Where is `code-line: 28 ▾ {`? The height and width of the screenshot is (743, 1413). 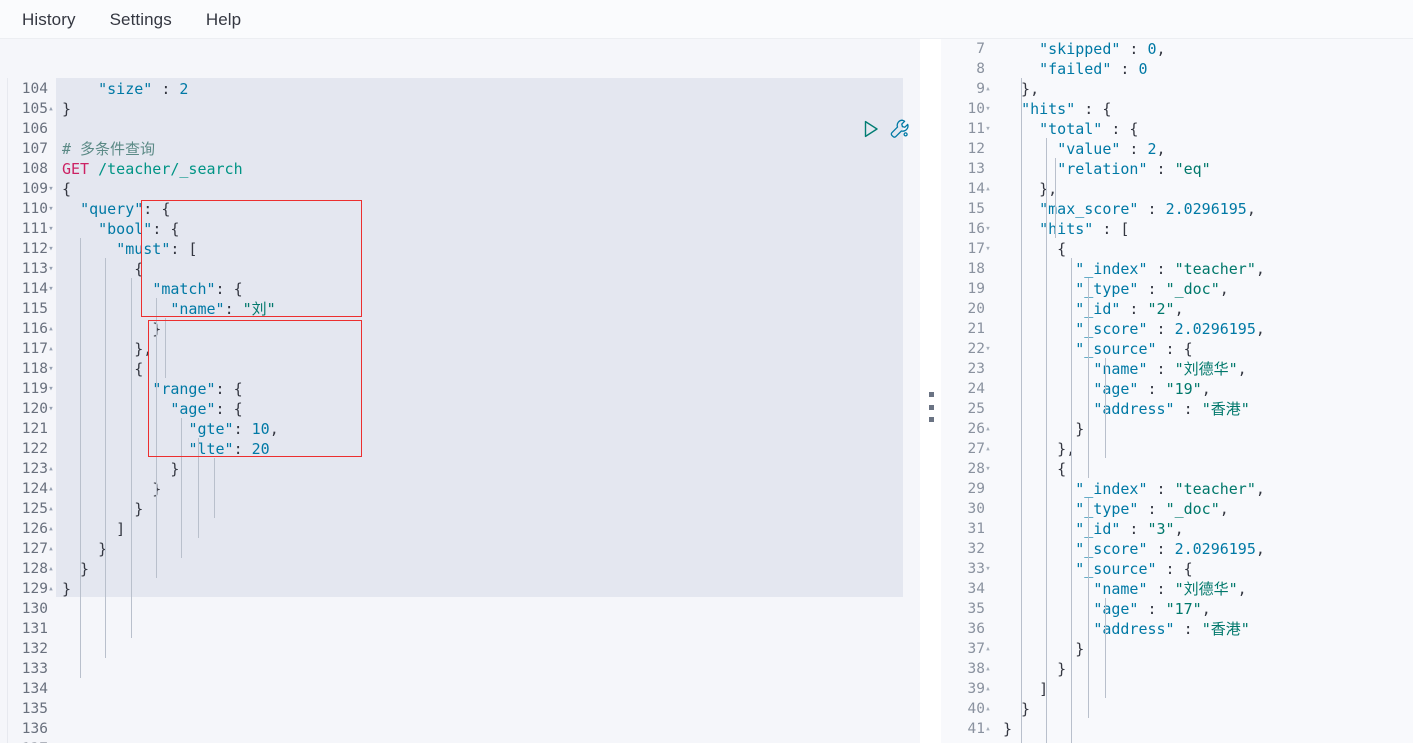
code-line: 28 ▾ { is located at coordinates (1177, 469).